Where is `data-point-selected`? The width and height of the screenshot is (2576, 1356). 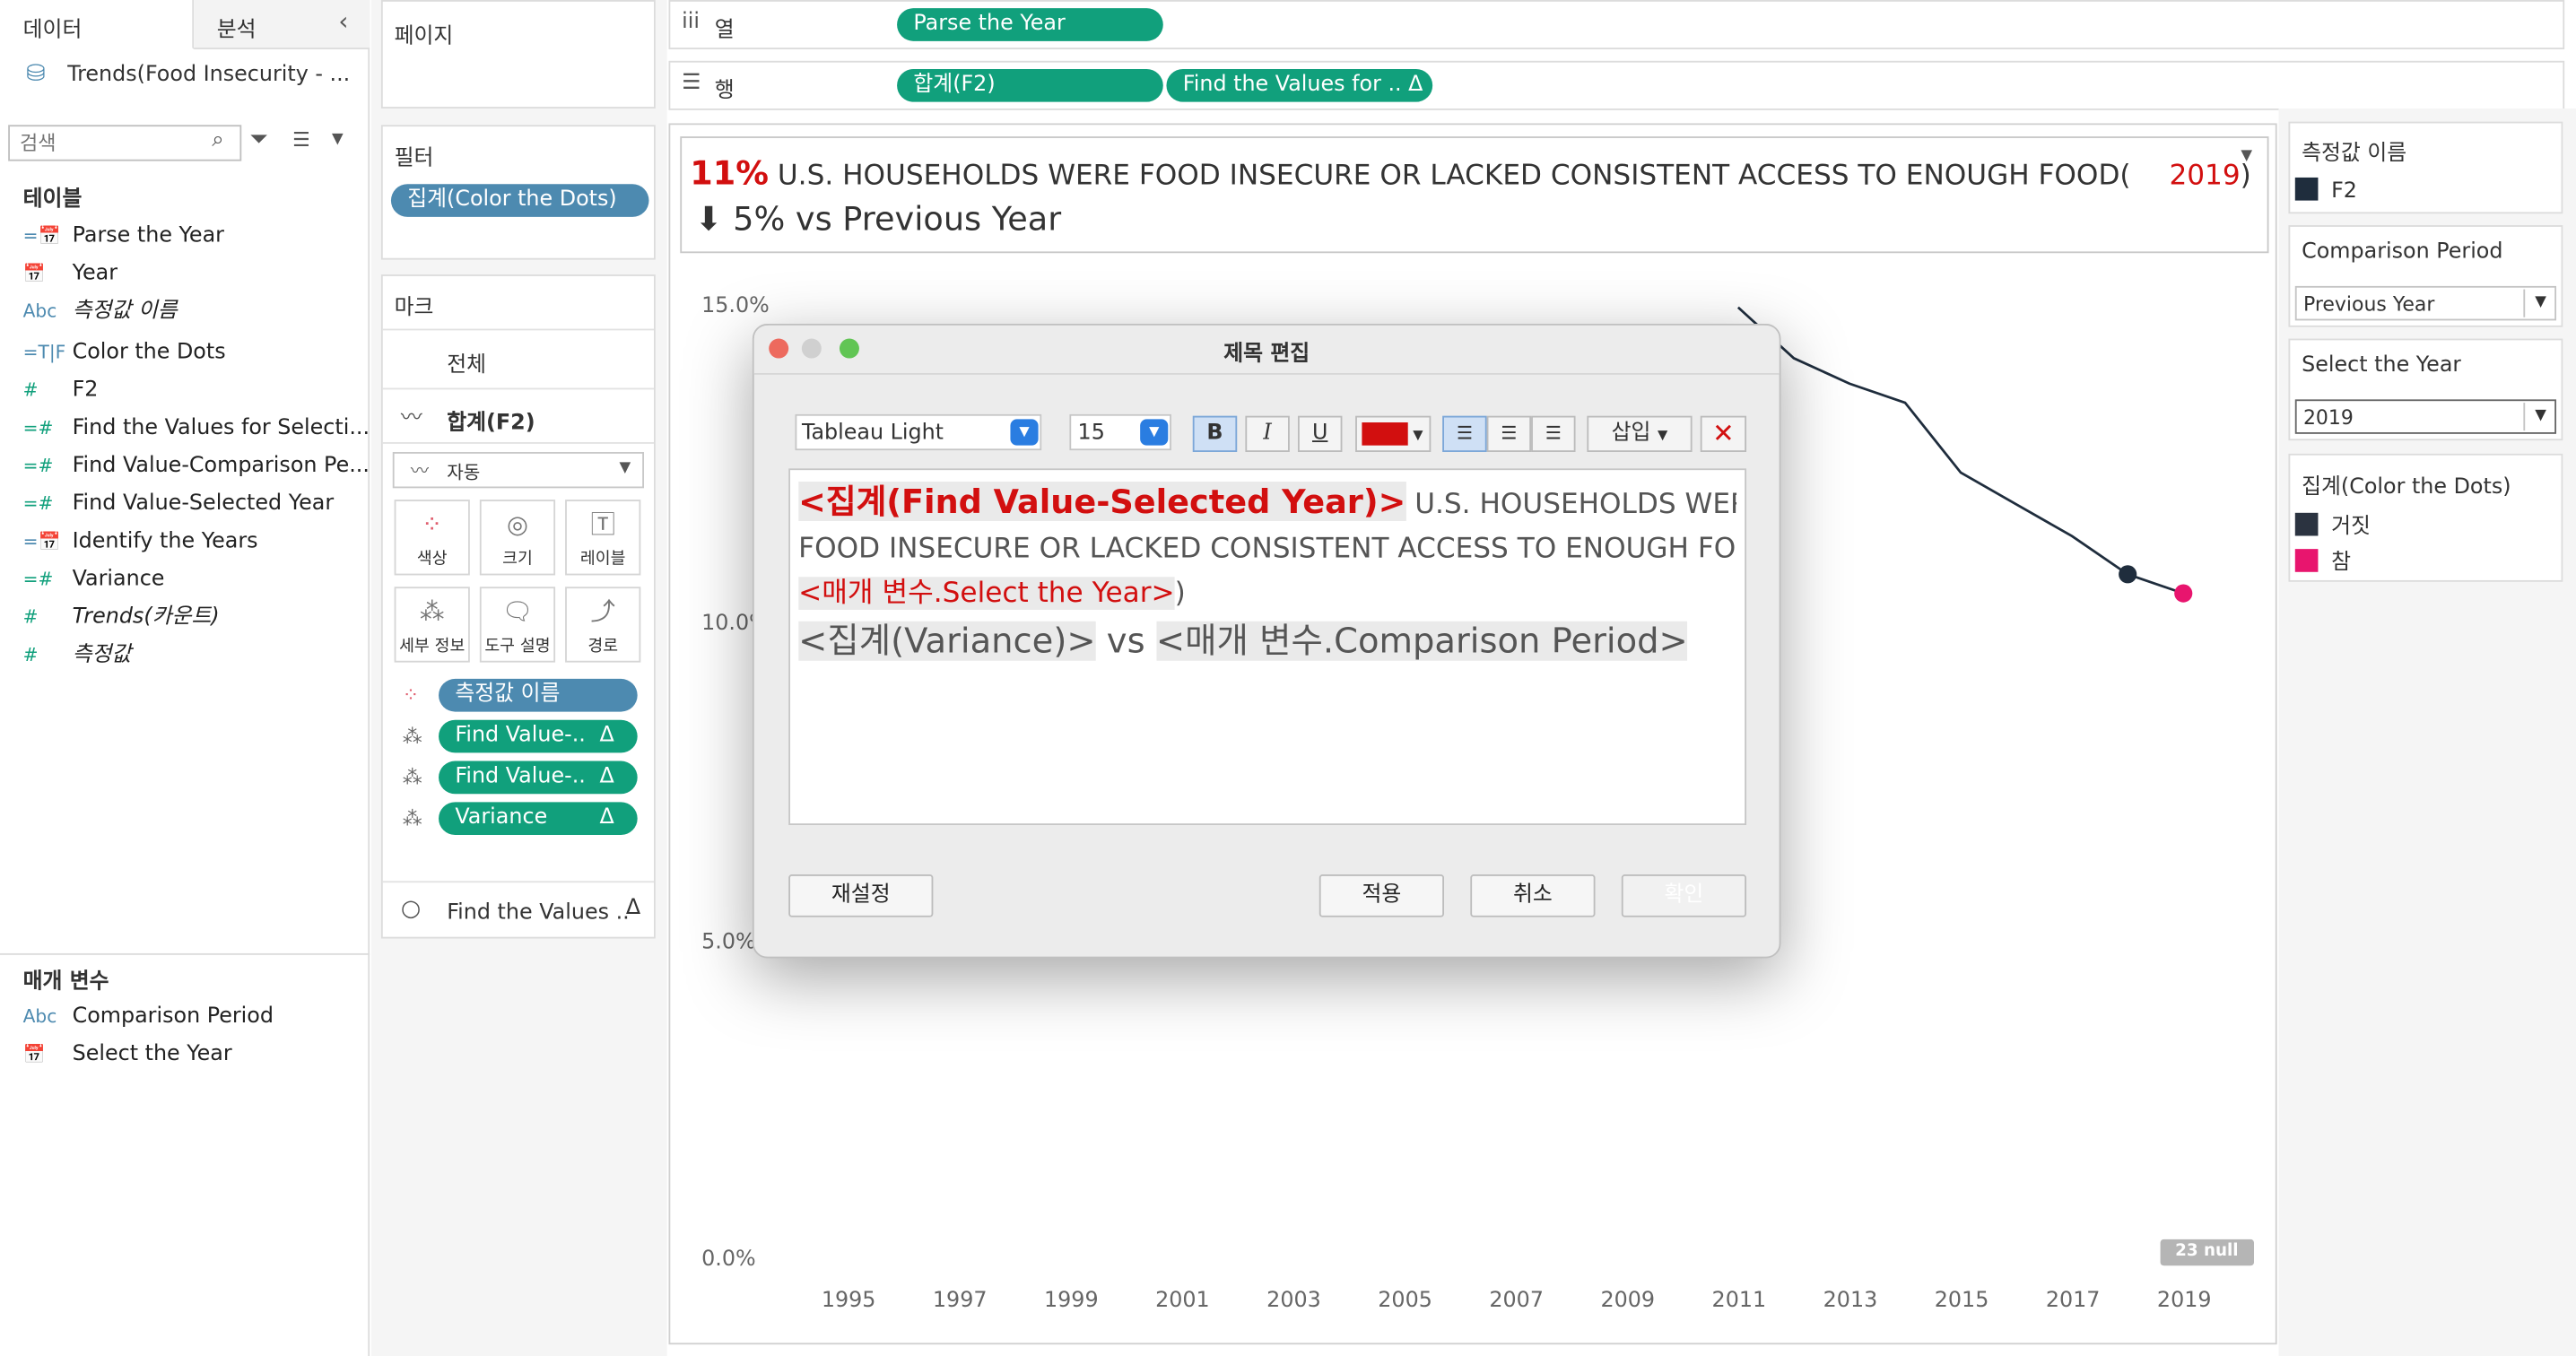
data-point-selected is located at coordinates (2183, 593).